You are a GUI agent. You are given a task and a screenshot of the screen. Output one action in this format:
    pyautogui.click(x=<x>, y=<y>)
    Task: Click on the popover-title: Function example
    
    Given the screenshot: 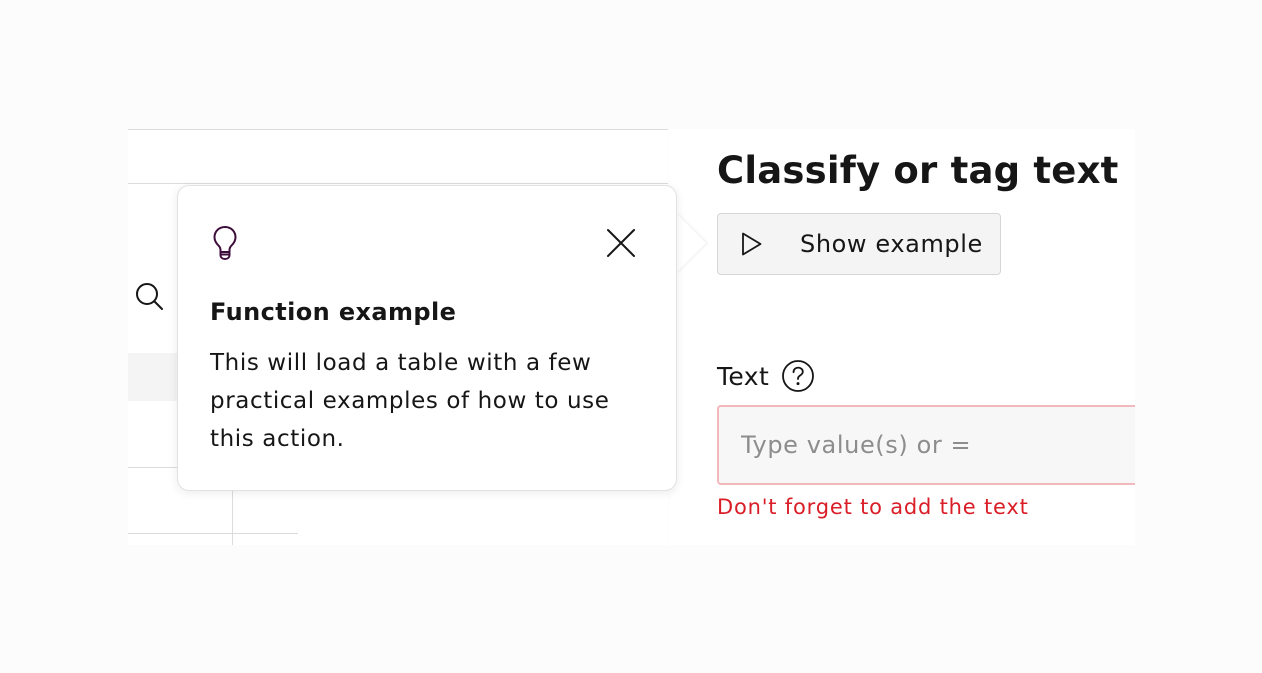 What is the action you would take?
    pyautogui.click(x=333, y=312)
    